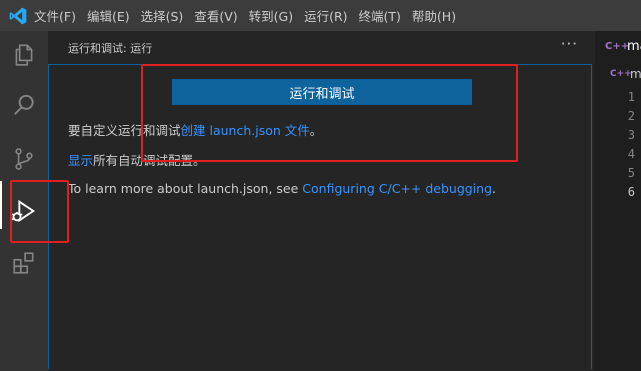 This screenshot has width=641, height=371. I want to click on learn-more-suffix: ., so click(494, 188).